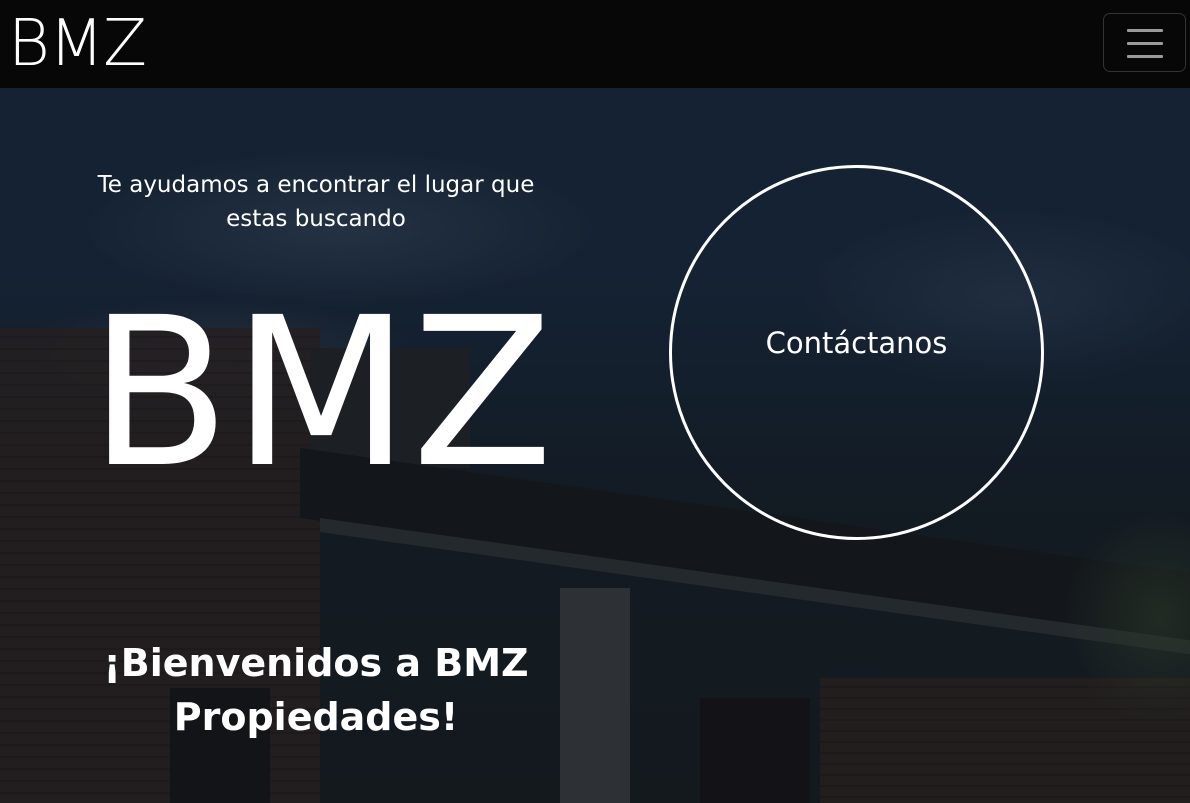 The width and height of the screenshot is (1190, 803). Describe the element at coordinates (595, 44) in the screenshot. I see `top-navbar: BMZ` at that location.